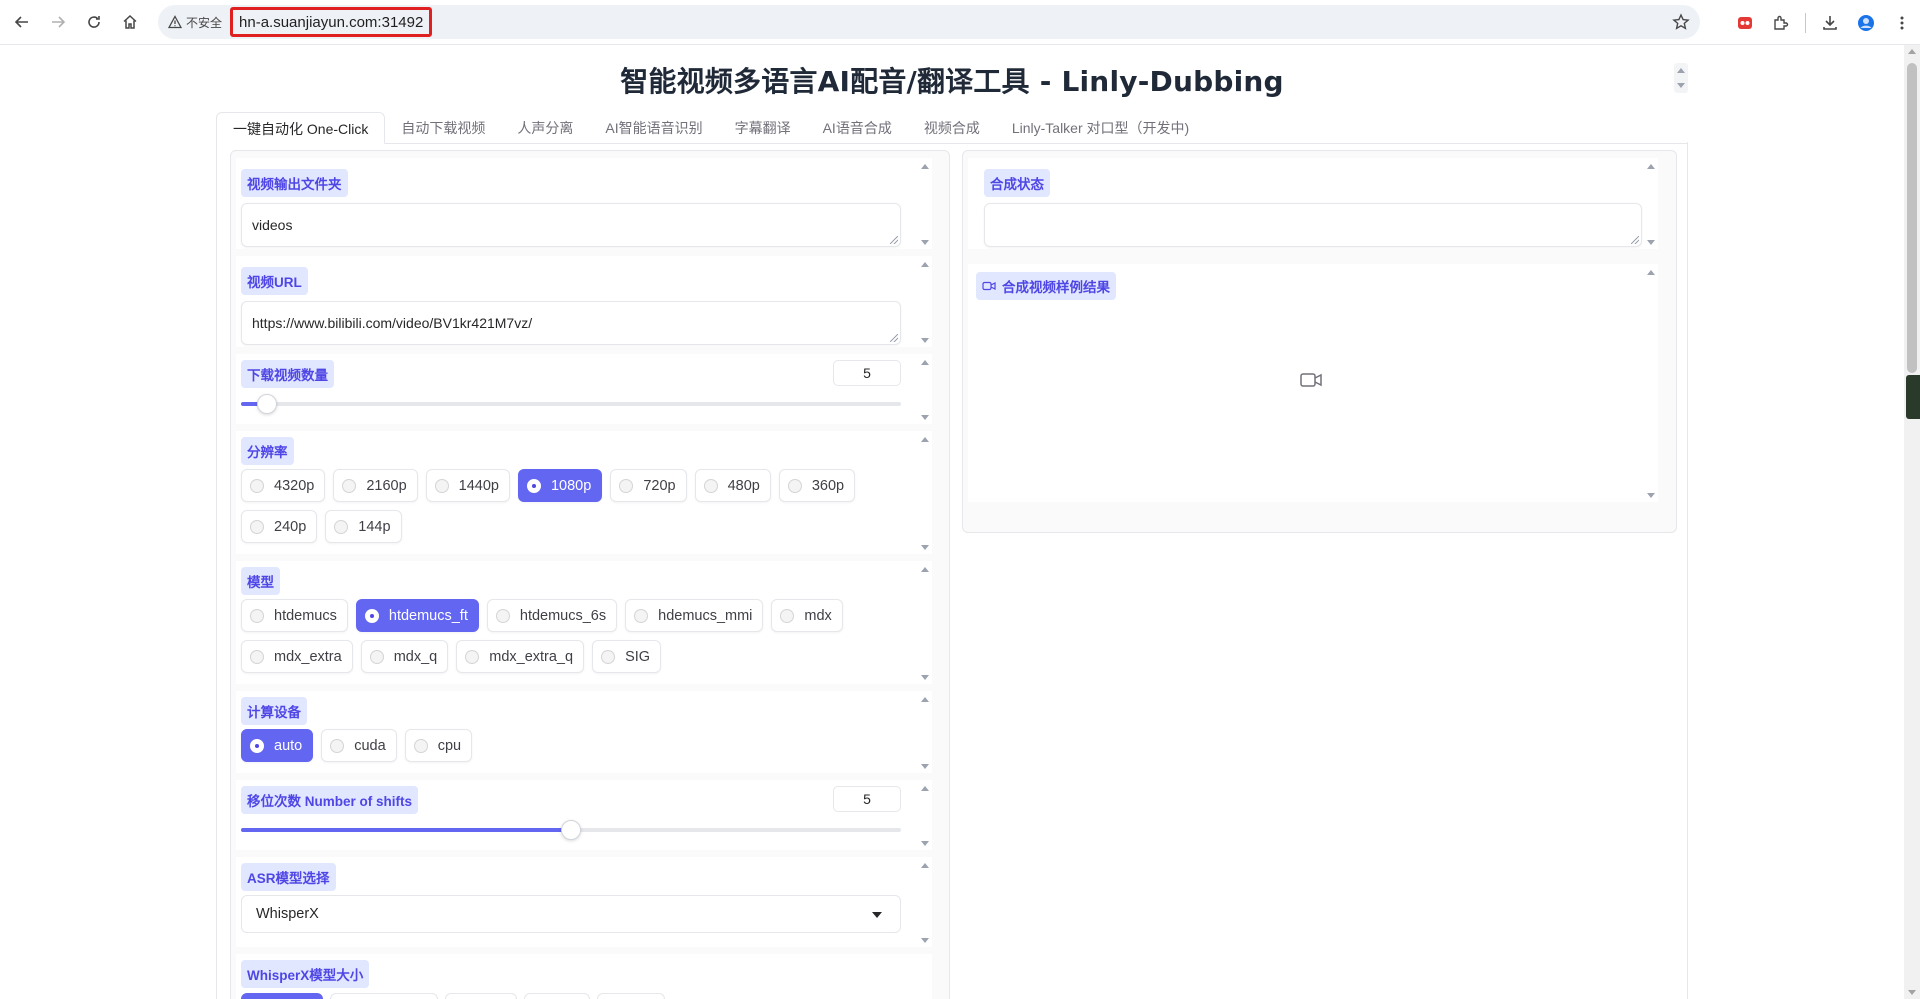  Describe the element at coordinates (1912, 218) in the screenshot. I see `scrollbar-thumb` at that location.